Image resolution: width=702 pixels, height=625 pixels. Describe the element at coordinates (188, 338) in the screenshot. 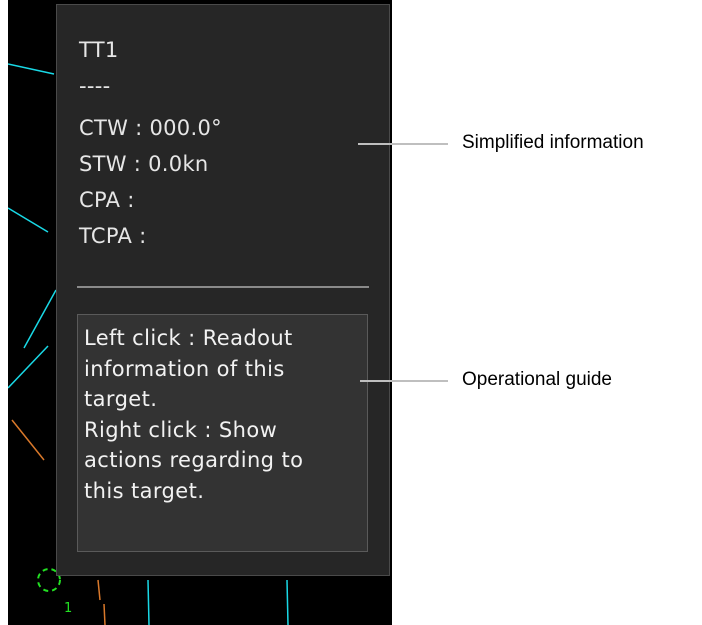

I see `guide-line: Left click : Readout` at that location.